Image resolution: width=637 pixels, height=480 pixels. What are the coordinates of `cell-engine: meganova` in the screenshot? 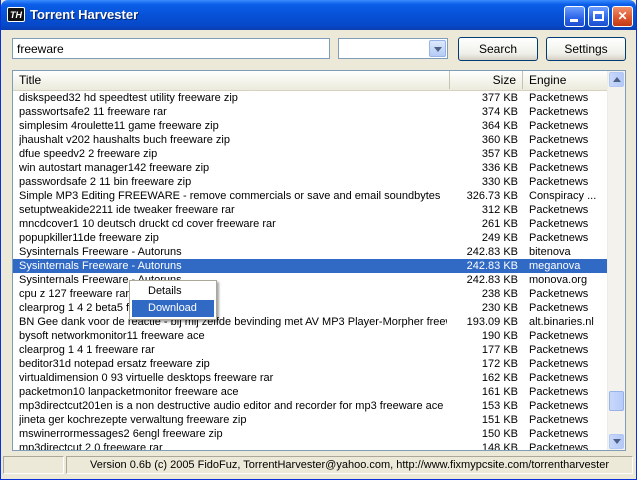 It's located at (555, 266).